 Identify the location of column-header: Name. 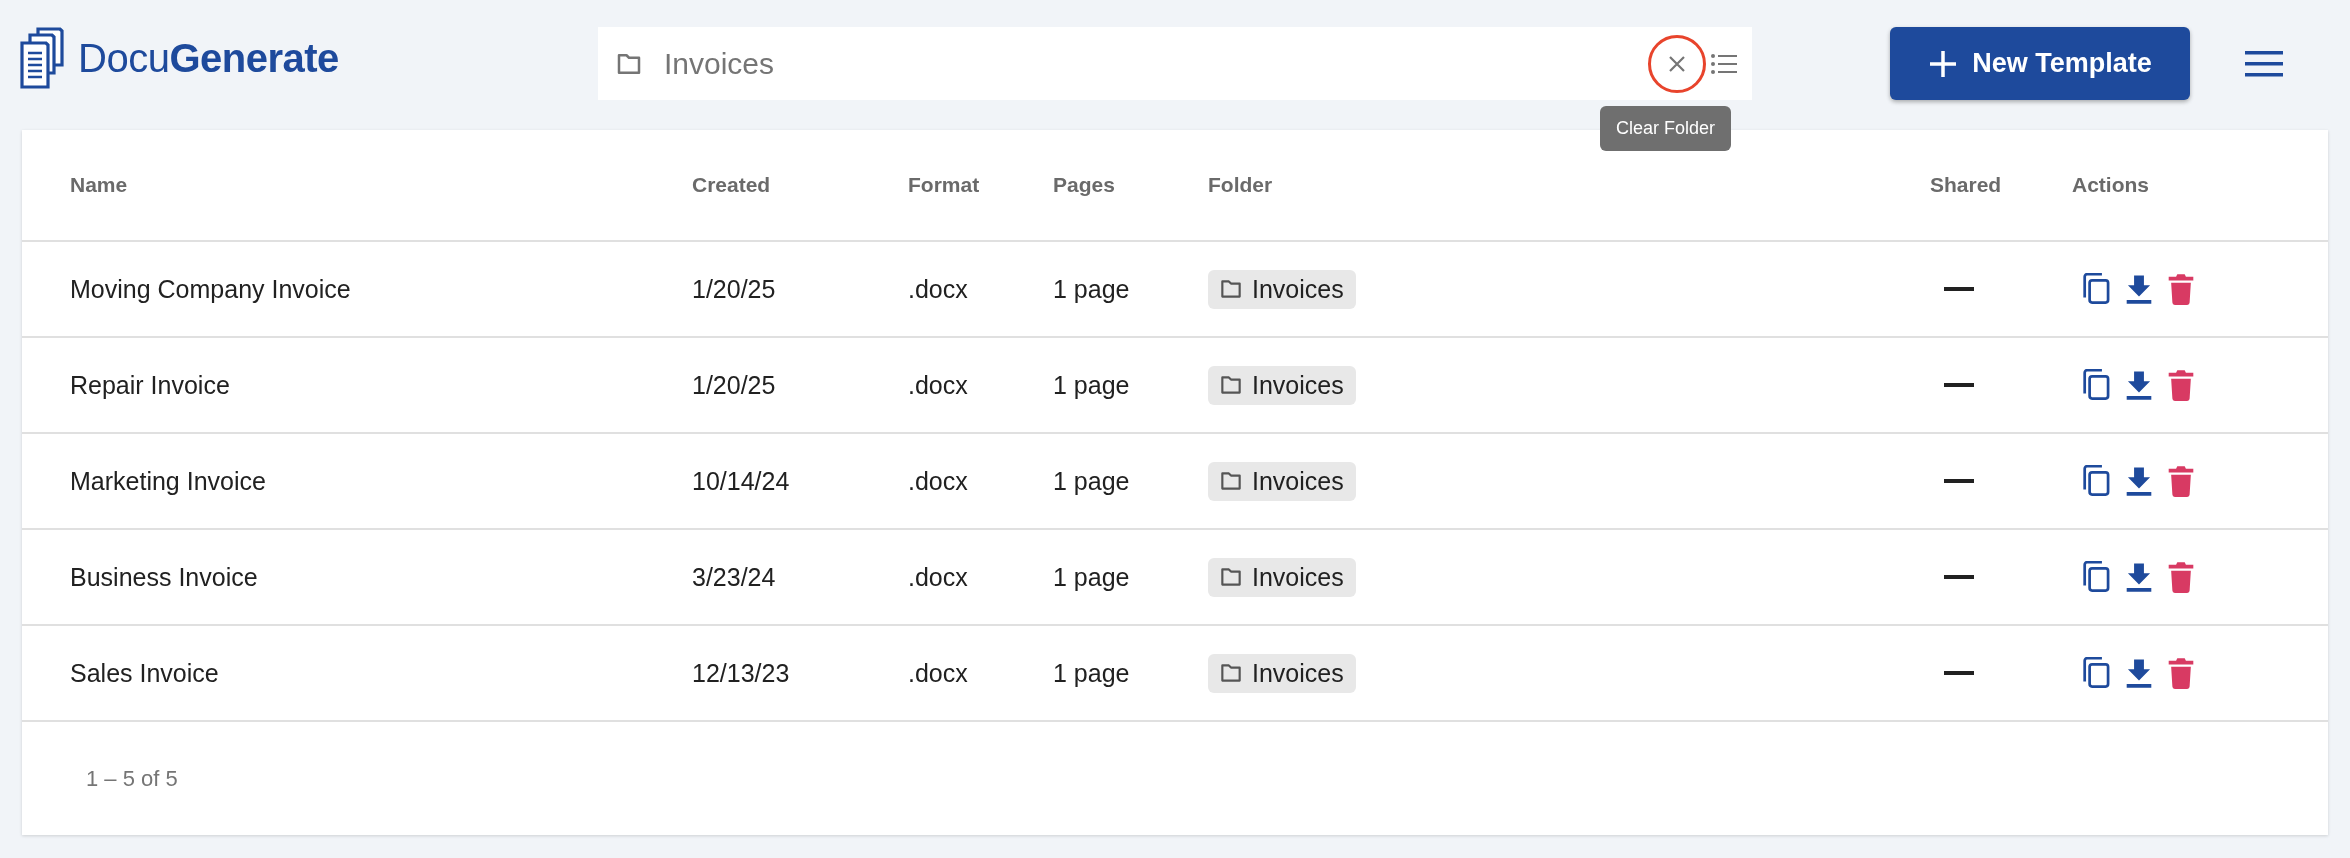
(99, 185).